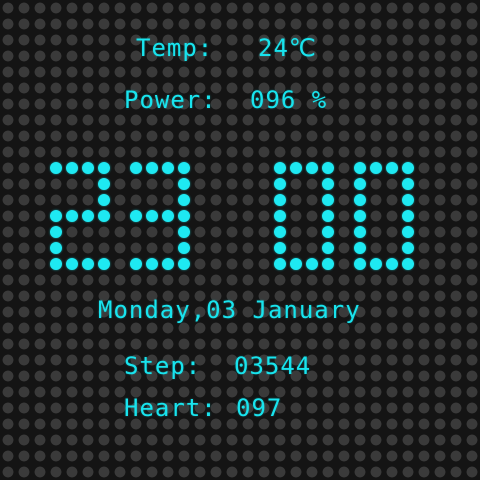 Image resolution: width=480 pixels, height=480 pixels. Describe the element at coordinates (163, 366) in the screenshot. I see `step-label: Step:` at that location.